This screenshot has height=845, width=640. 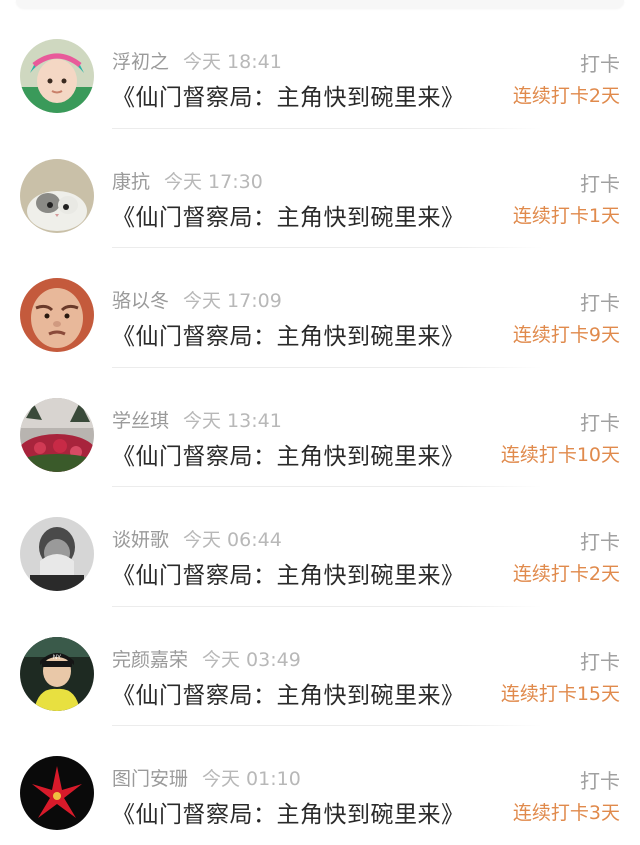 I want to click on streak-badge: 连续打卡1天, so click(x=566, y=215).